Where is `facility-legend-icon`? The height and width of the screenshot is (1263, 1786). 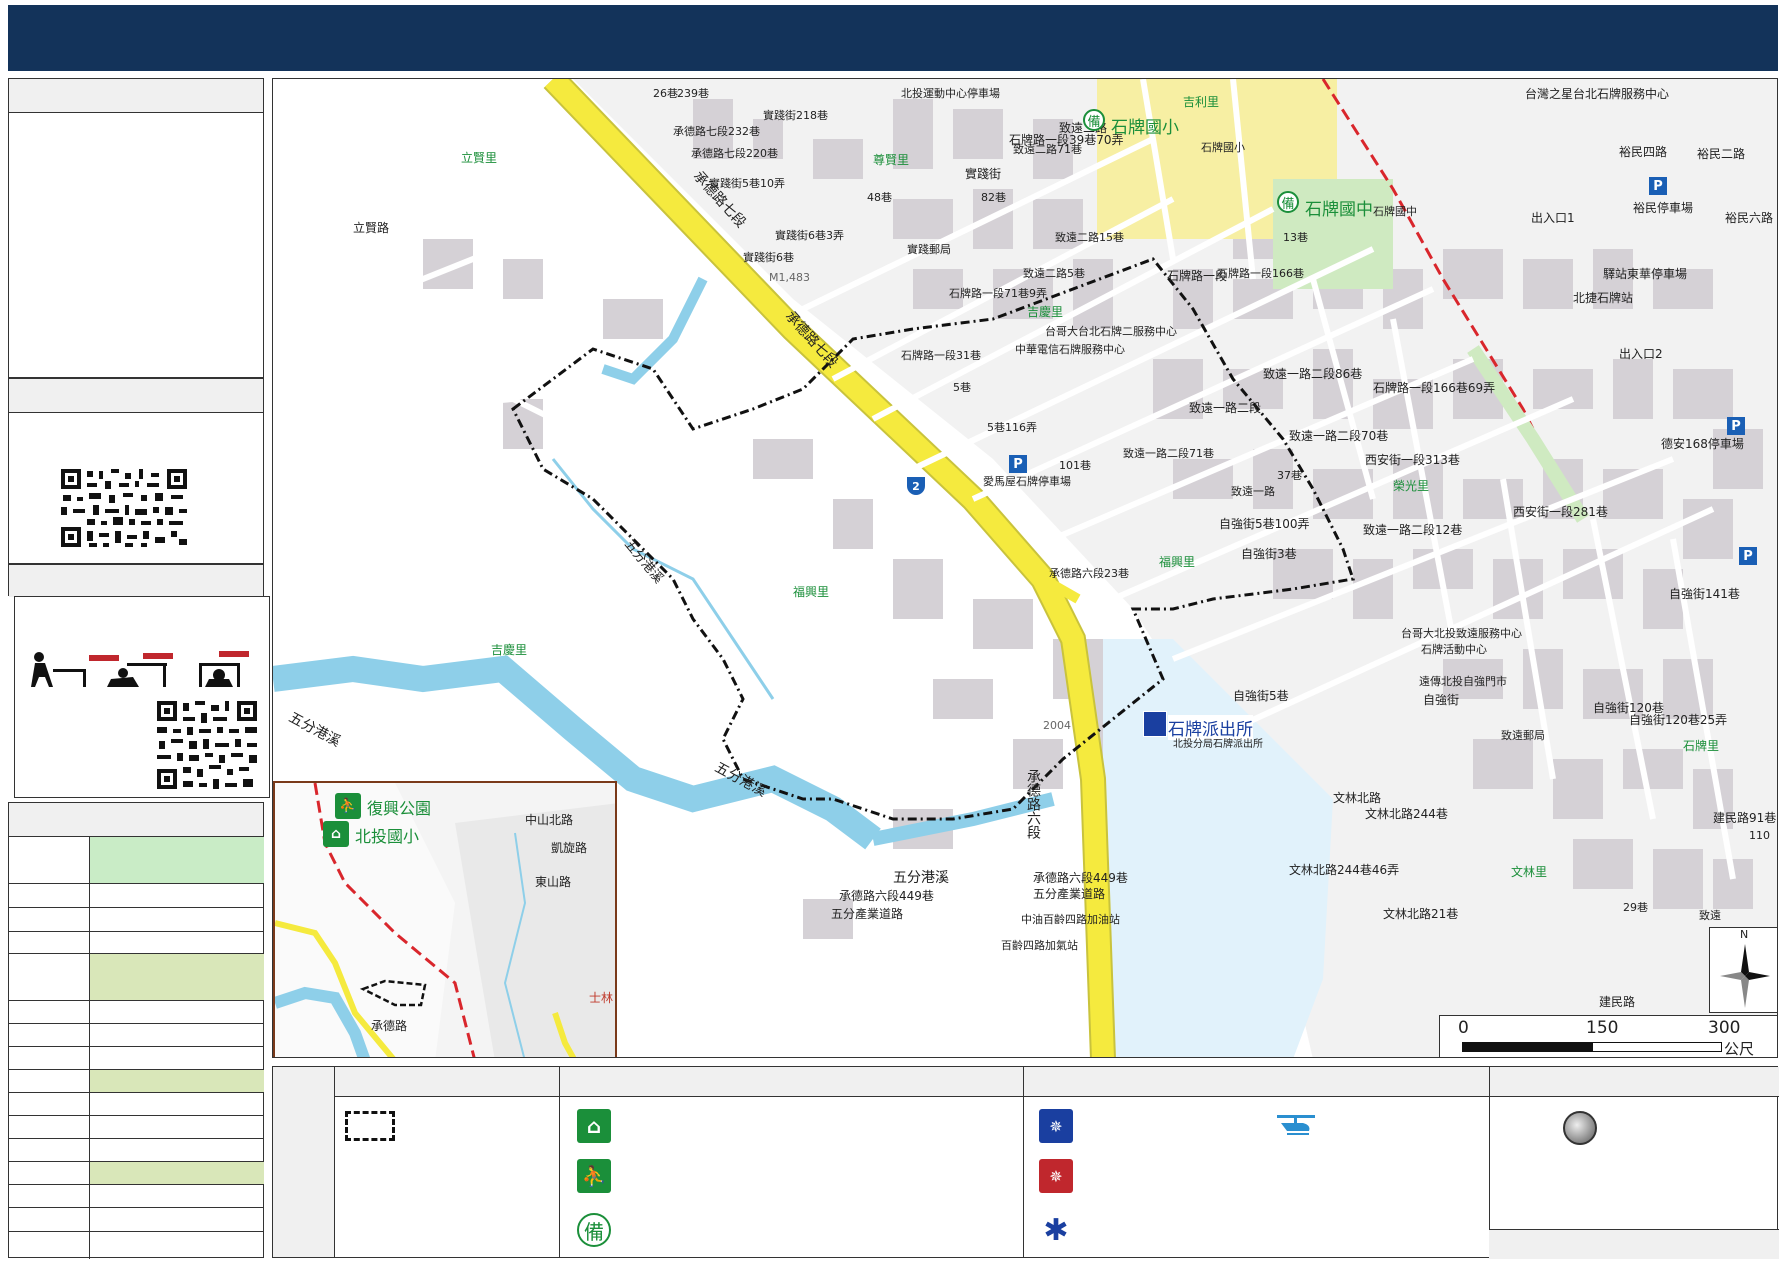 facility-legend-icon is located at coordinates (1580, 1128).